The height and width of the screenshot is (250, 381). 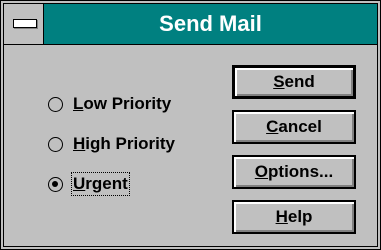 I want to click on radio-label: Low Priority, so click(x=122, y=104).